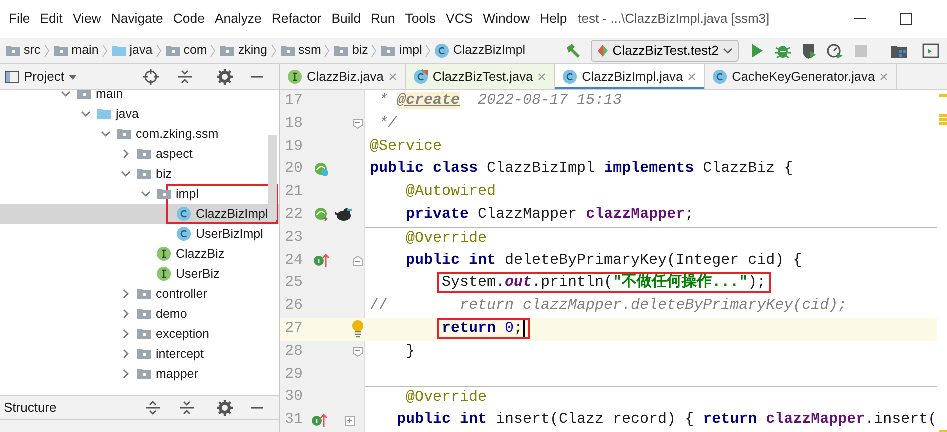 The image size is (947, 432). I want to click on line-number: 20, so click(294, 169).